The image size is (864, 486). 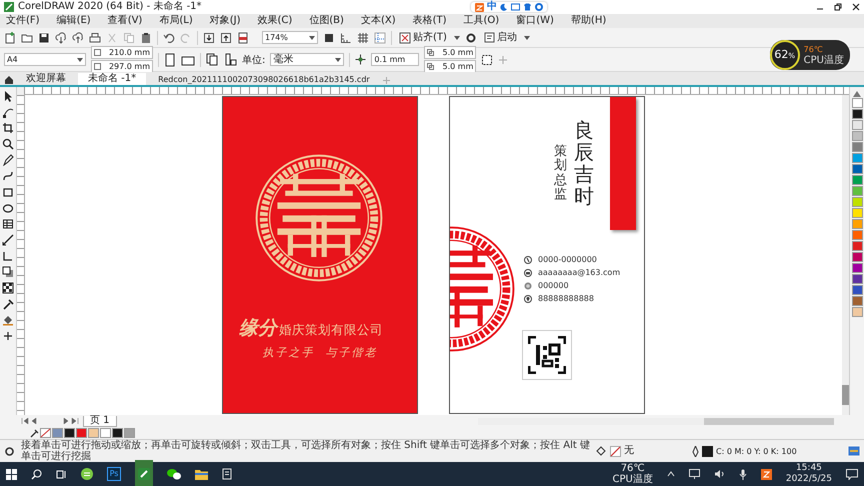 I want to click on menu-item: 文本(X), so click(x=378, y=21).